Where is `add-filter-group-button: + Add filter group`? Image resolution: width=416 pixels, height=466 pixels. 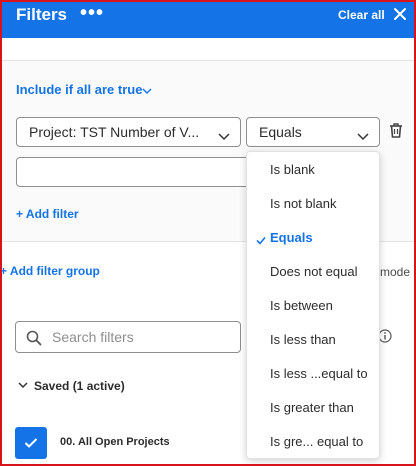
add-filter-group-button: + Add filter group is located at coordinates (50, 271).